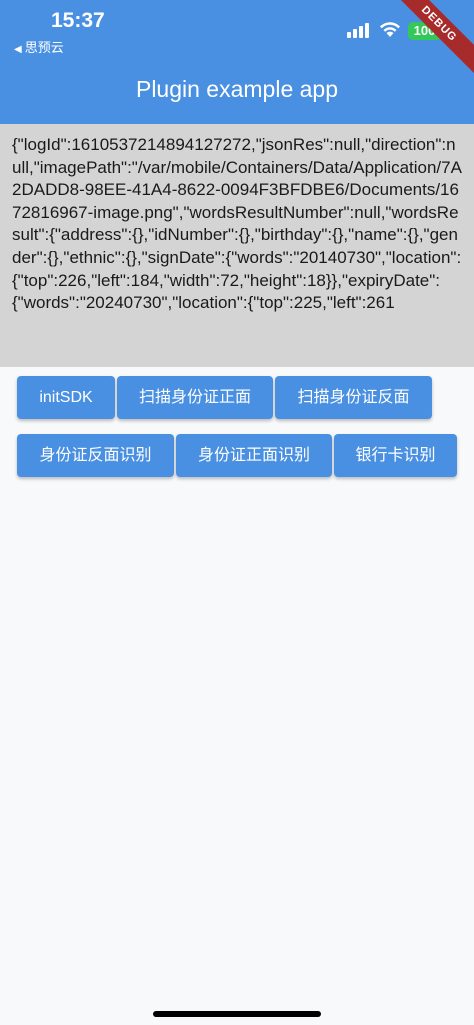 Image resolution: width=474 pixels, height=1025 pixels. I want to click on wifi-icon, so click(390, 29).